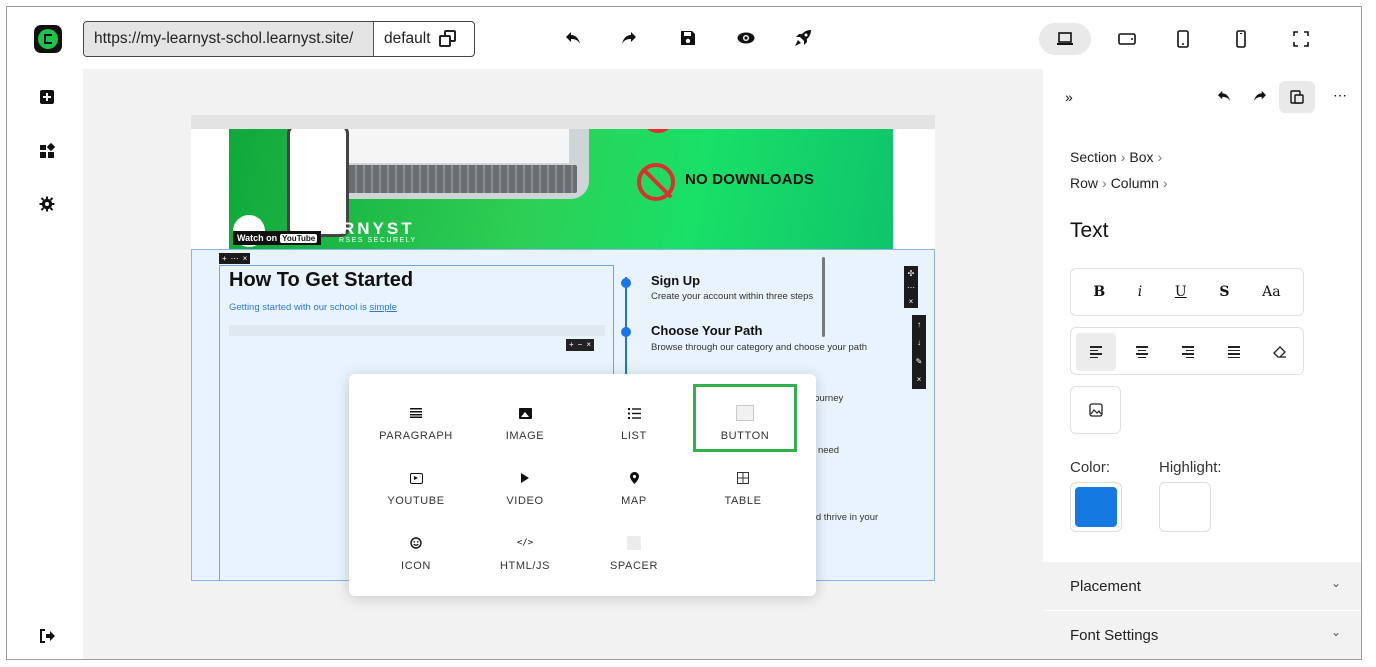 Image resolution: width=1376 pixels, height=667 pixels. What do you see at coordinates (382, 307) in the screenshot?
I see `lead-link: simple` at bounding box center [382, 307].